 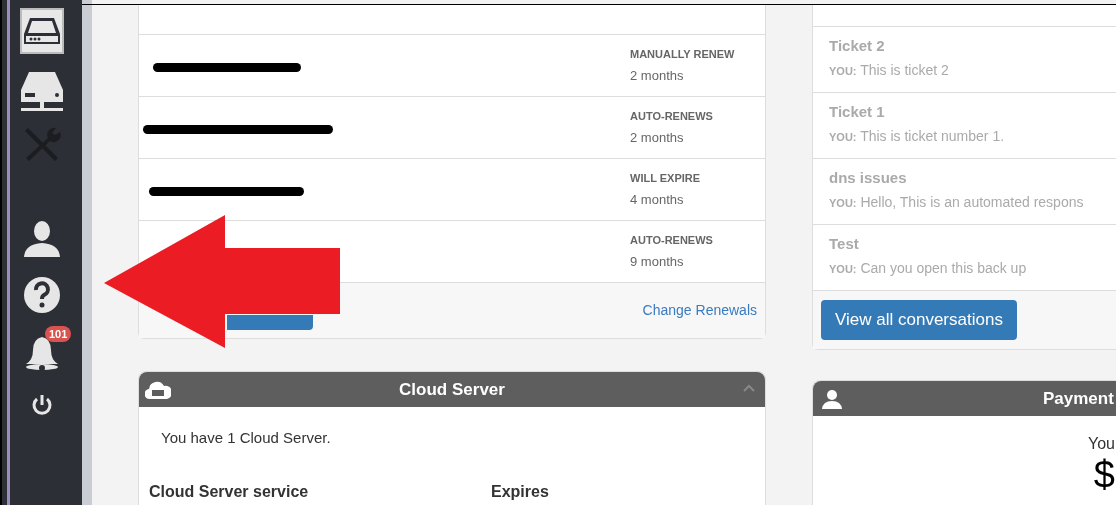 I want to click on ticket-title: Ticket 1, so click(x=972, y=112).